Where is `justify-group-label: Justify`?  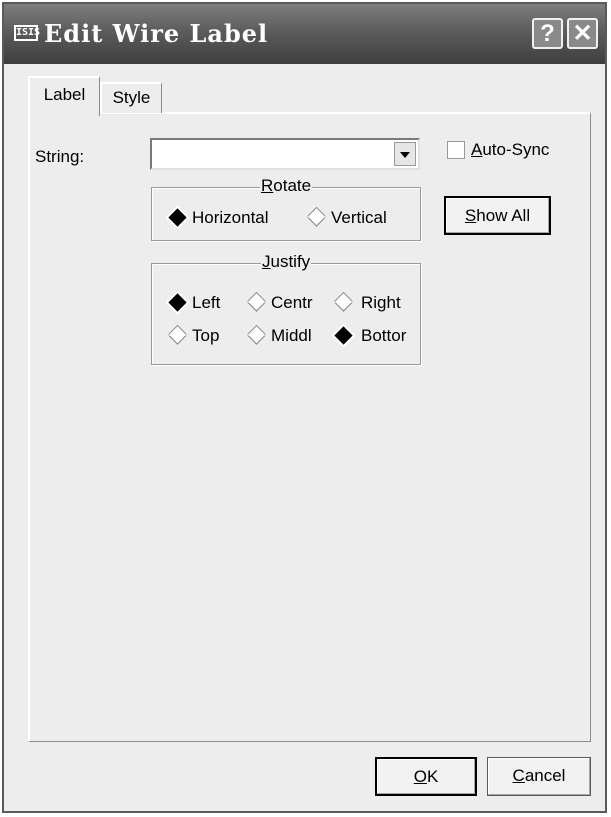
justify-group-label: Justify is located at coordinates (286, 262).